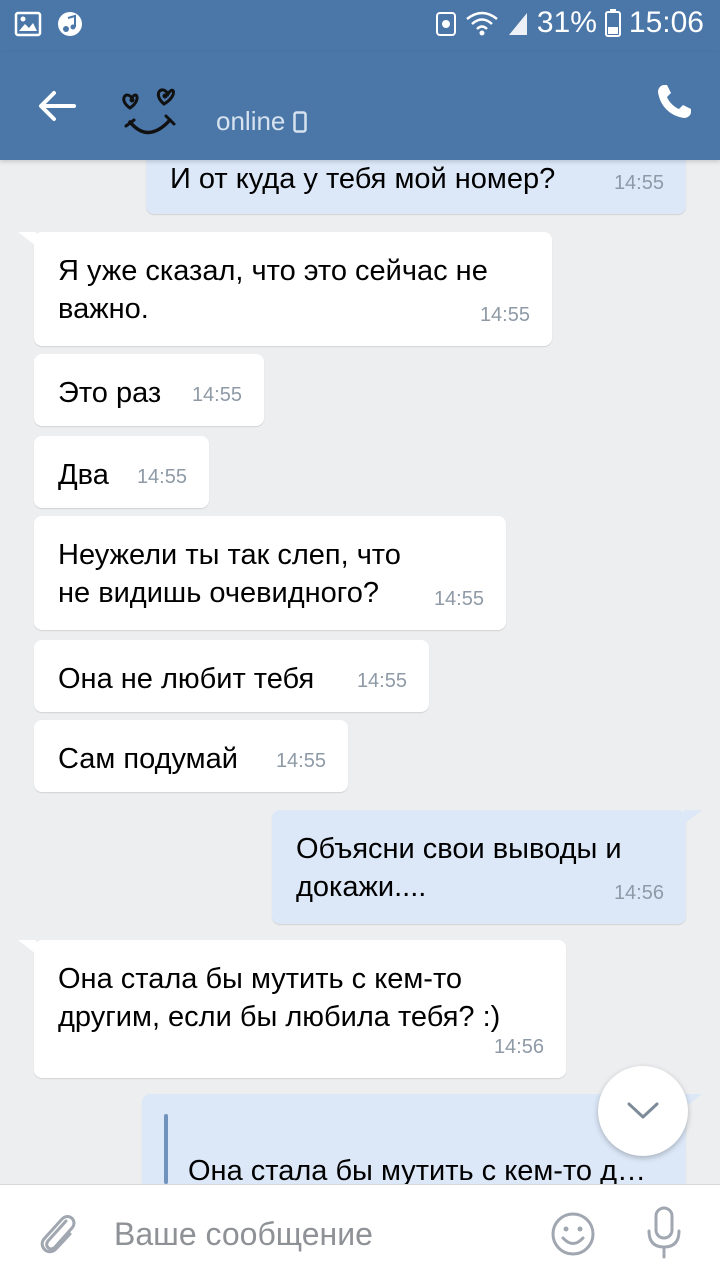  I want to click on scroll-down-button, so click(643, 1111).